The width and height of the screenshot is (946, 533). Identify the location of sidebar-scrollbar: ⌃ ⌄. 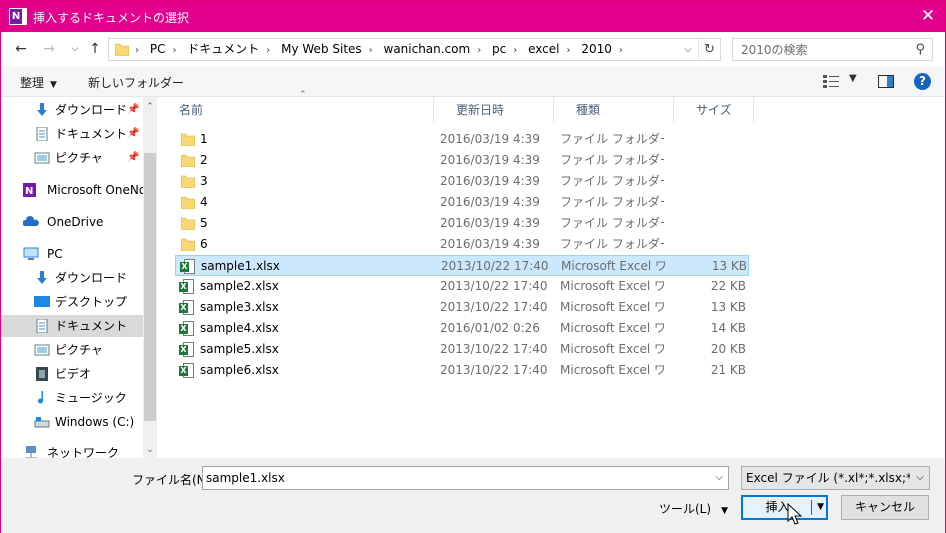
(150, 277).